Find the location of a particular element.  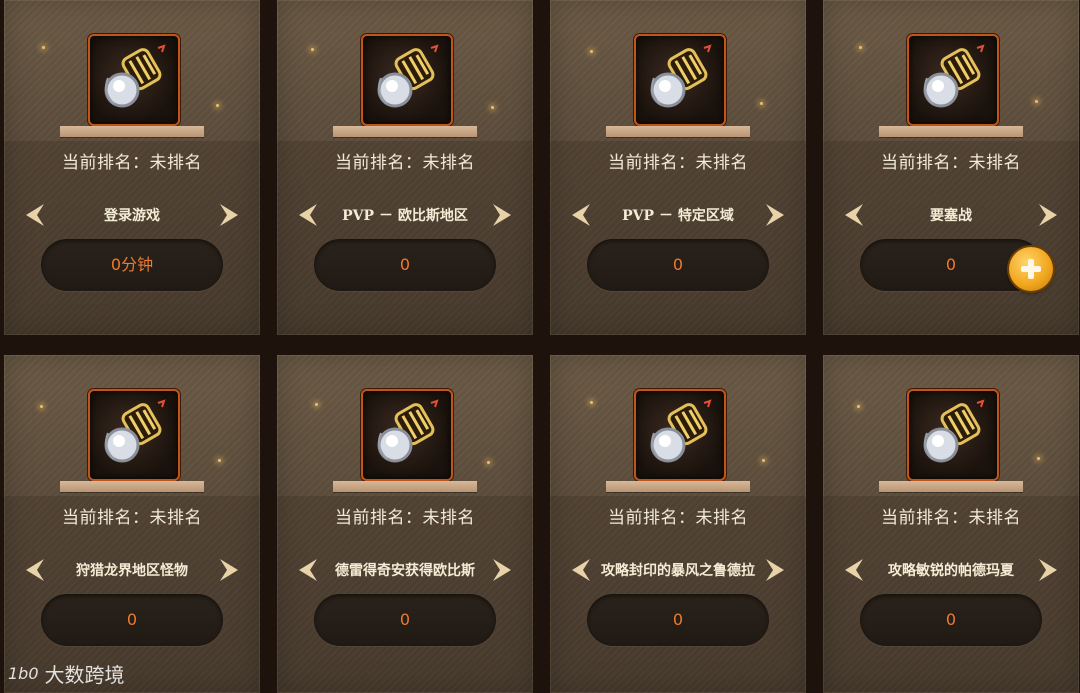

task-name: 要塞战 is located at coordinates (951, 216).